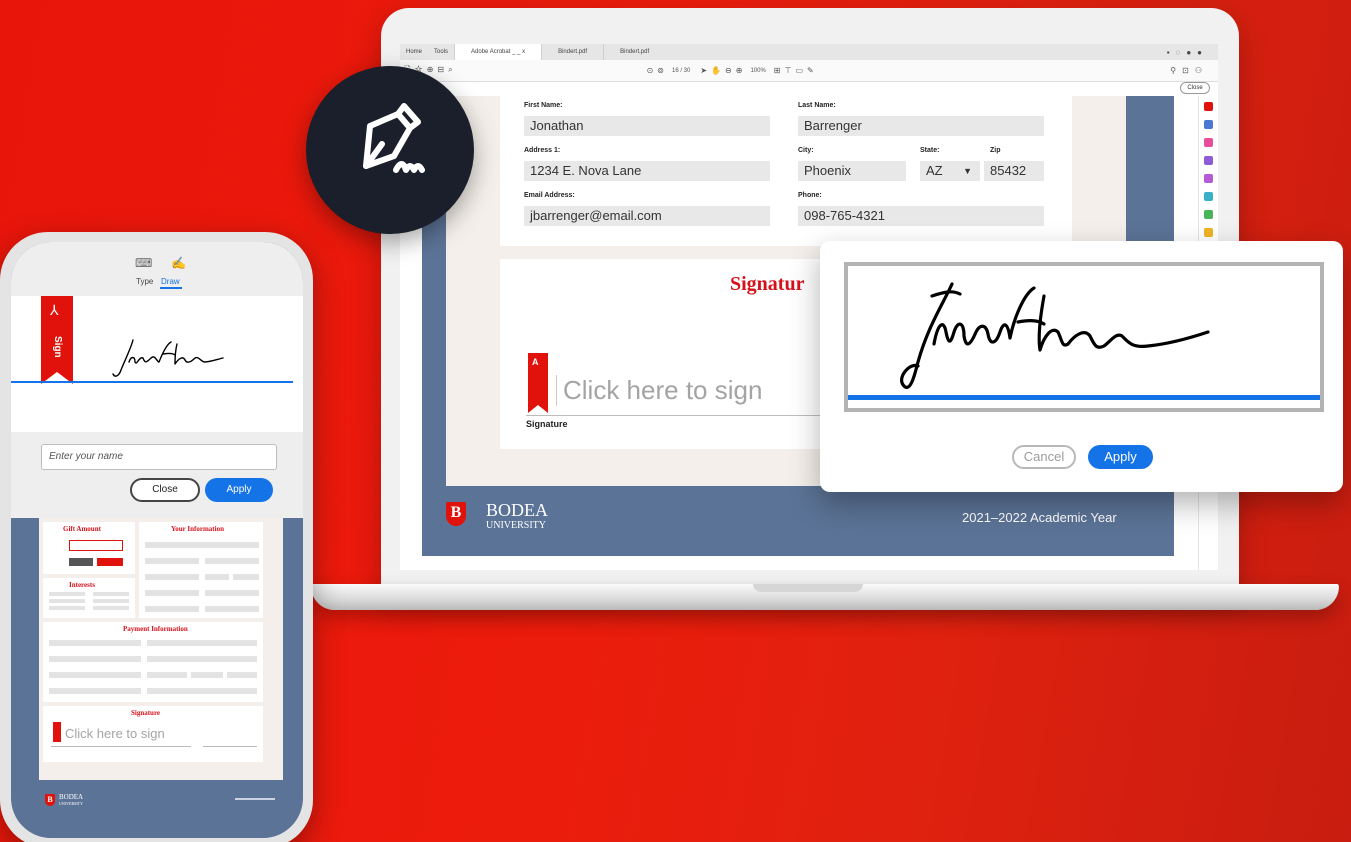 The image size is (1351, 842). I want to click on adobe-logo-icon: ⅄, so click(54, 310).